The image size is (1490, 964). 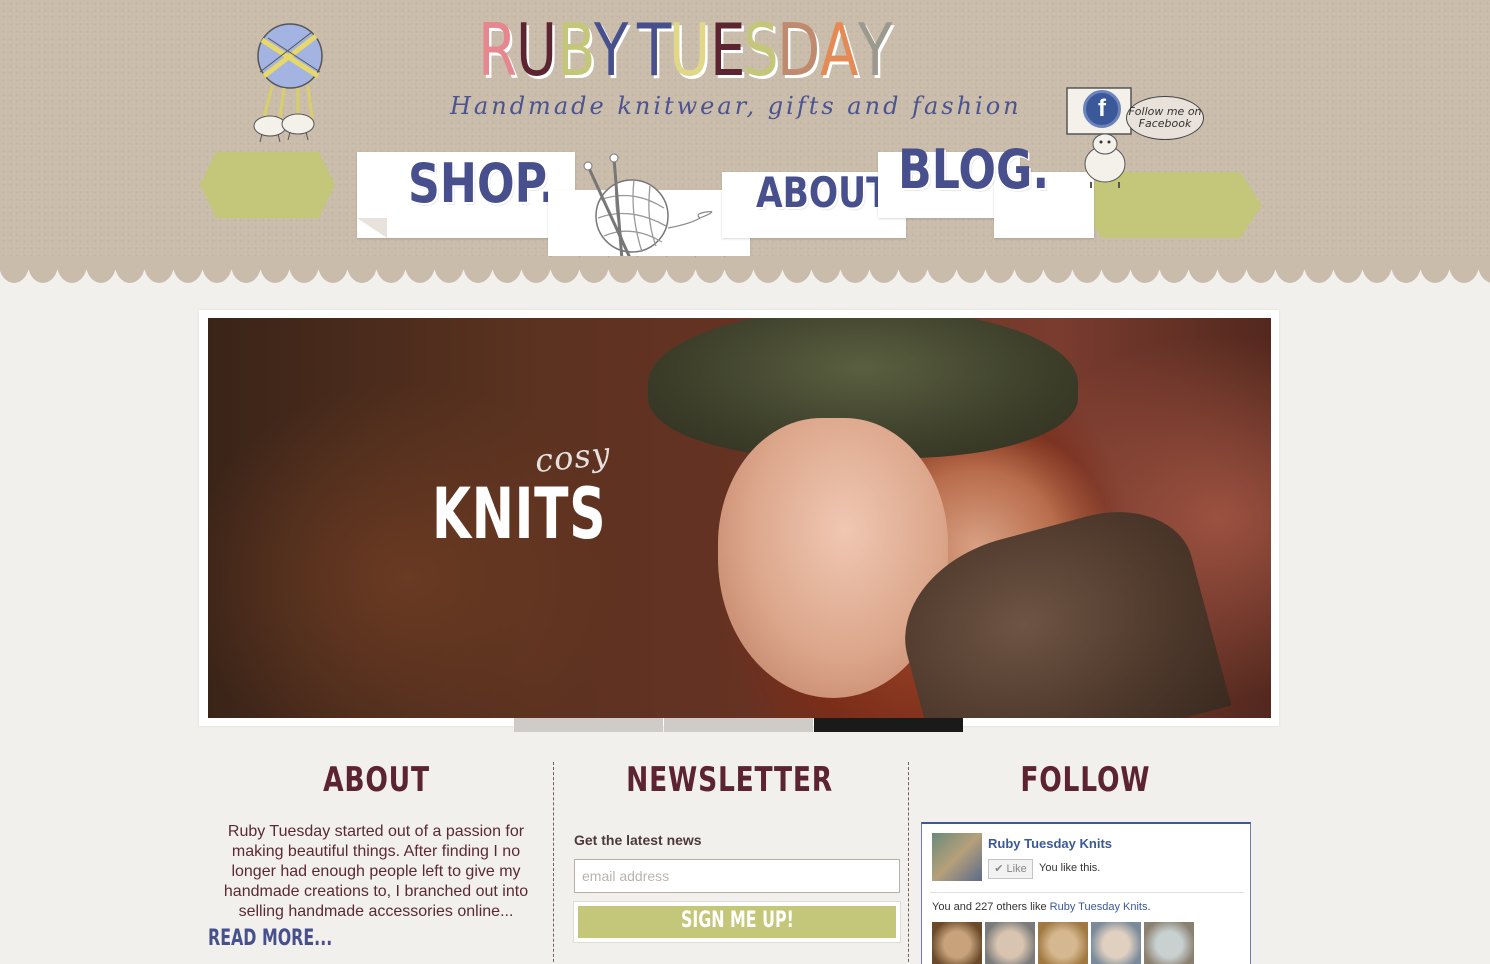 I want to click on newsletter-label: Get the latest news, so click(x=638, y=840).